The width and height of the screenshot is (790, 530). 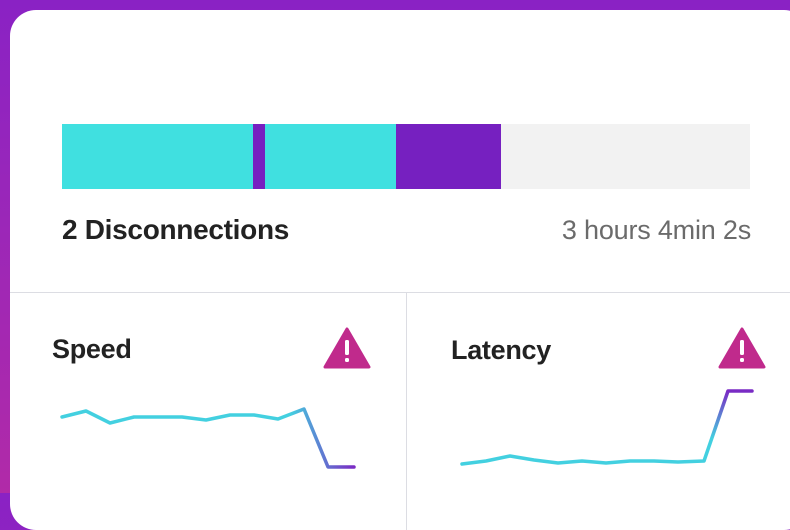 What do you see at coordinates (742, 348) in the screenshot?
I see `latency-warning-icon` at bounding box center [742, 348].